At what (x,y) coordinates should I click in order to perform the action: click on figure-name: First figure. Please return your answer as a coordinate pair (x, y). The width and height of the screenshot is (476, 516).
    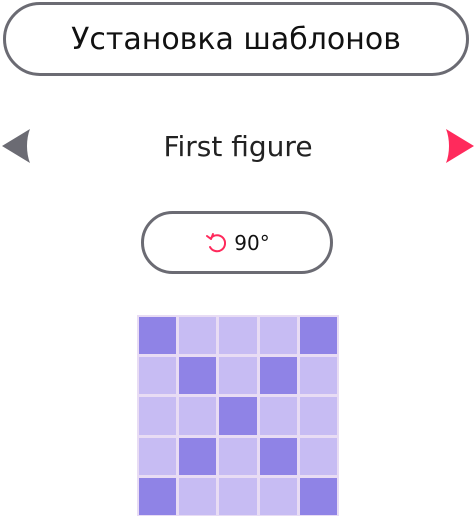
    Looking at the image, I should click on (238, 146).